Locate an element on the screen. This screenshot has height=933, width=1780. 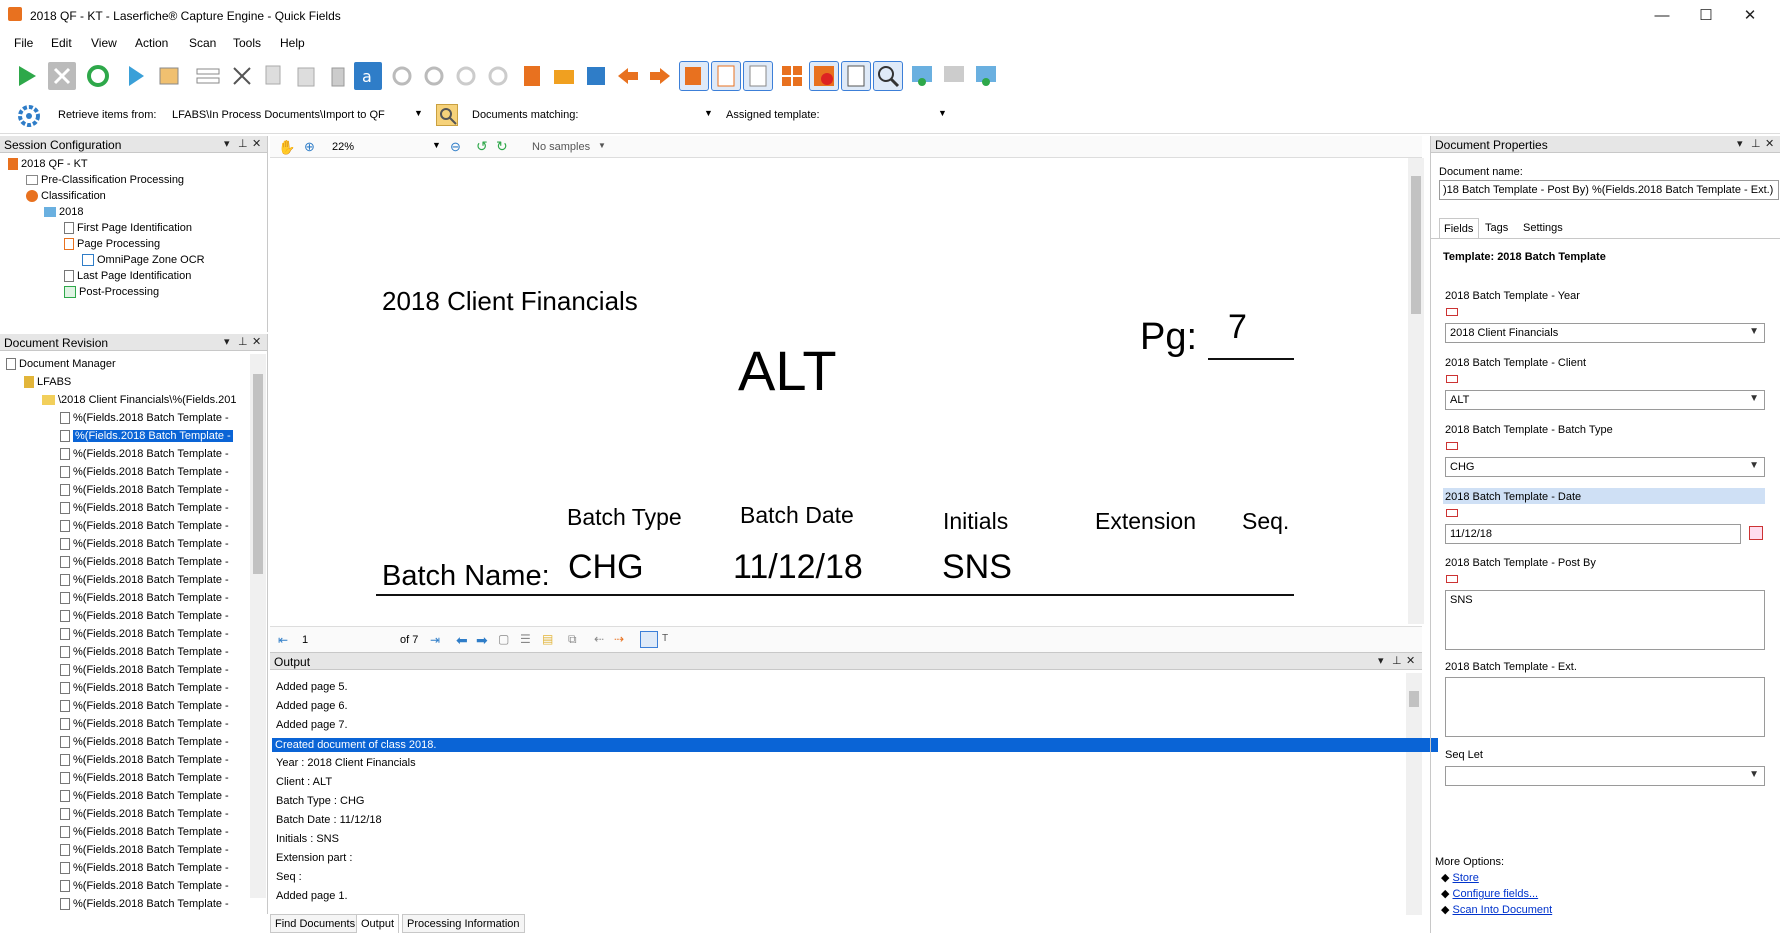
minimize-button: — is located at coordinates (1662, 16).